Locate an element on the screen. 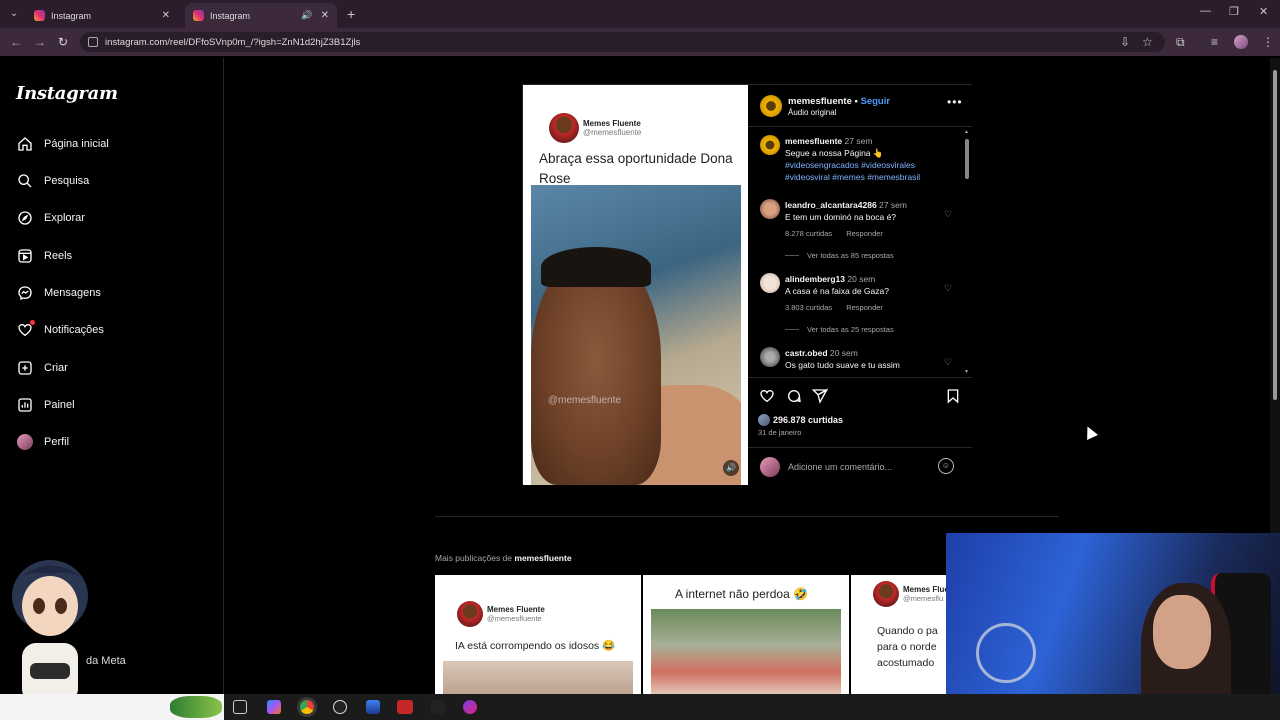 Image resolution: width=1280 pixels, height=720 pixels. instagram-logo: Instagram is located at coordinates (67, 93).